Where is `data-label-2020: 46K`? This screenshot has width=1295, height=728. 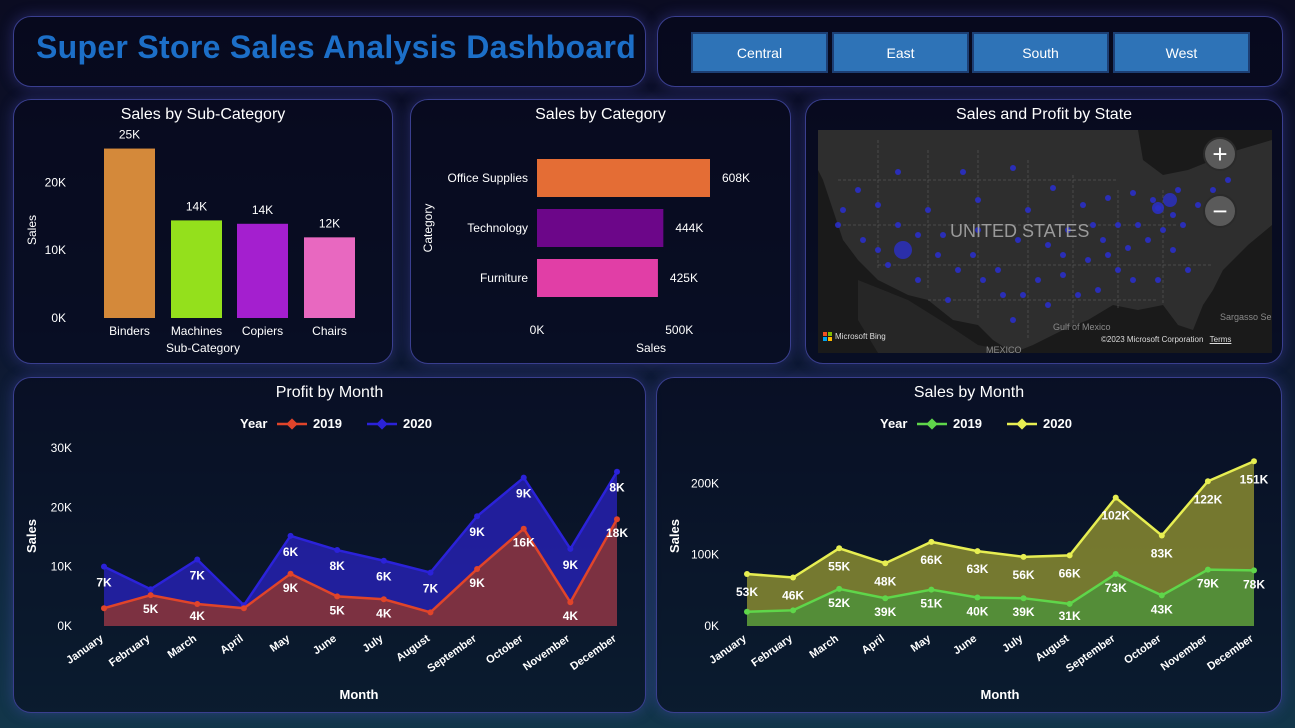 data-label-2020: 46K is located at coordinates (793, 596).